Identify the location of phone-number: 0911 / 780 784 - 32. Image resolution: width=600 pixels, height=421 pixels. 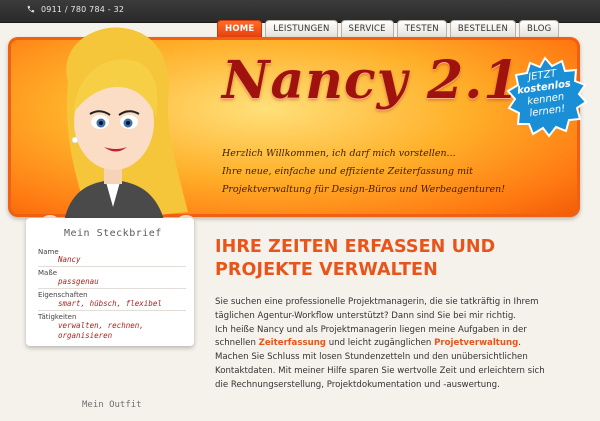
(83, 9).